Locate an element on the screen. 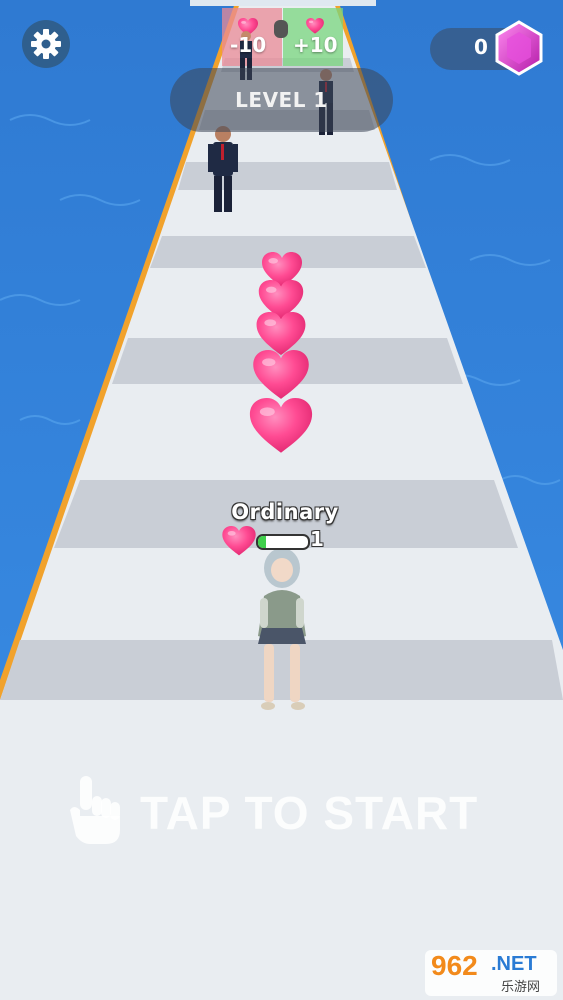  gear-icon is located at coordinates (46, 44).